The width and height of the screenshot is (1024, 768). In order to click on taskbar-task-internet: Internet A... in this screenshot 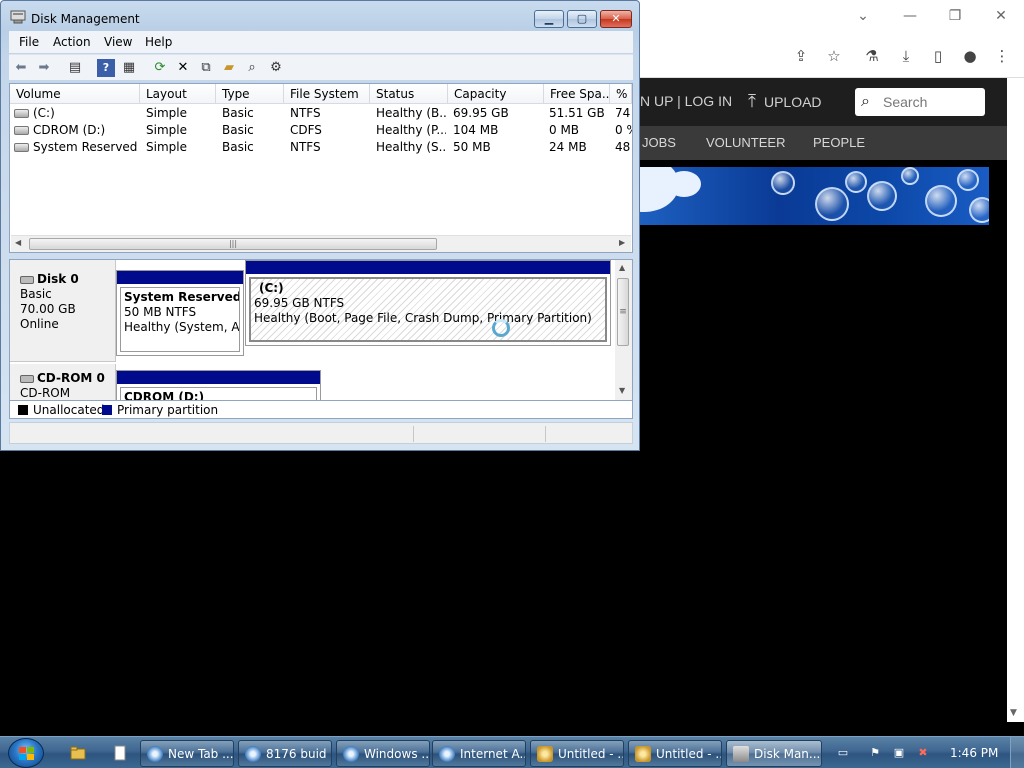, I will do `click(479, 753)`.